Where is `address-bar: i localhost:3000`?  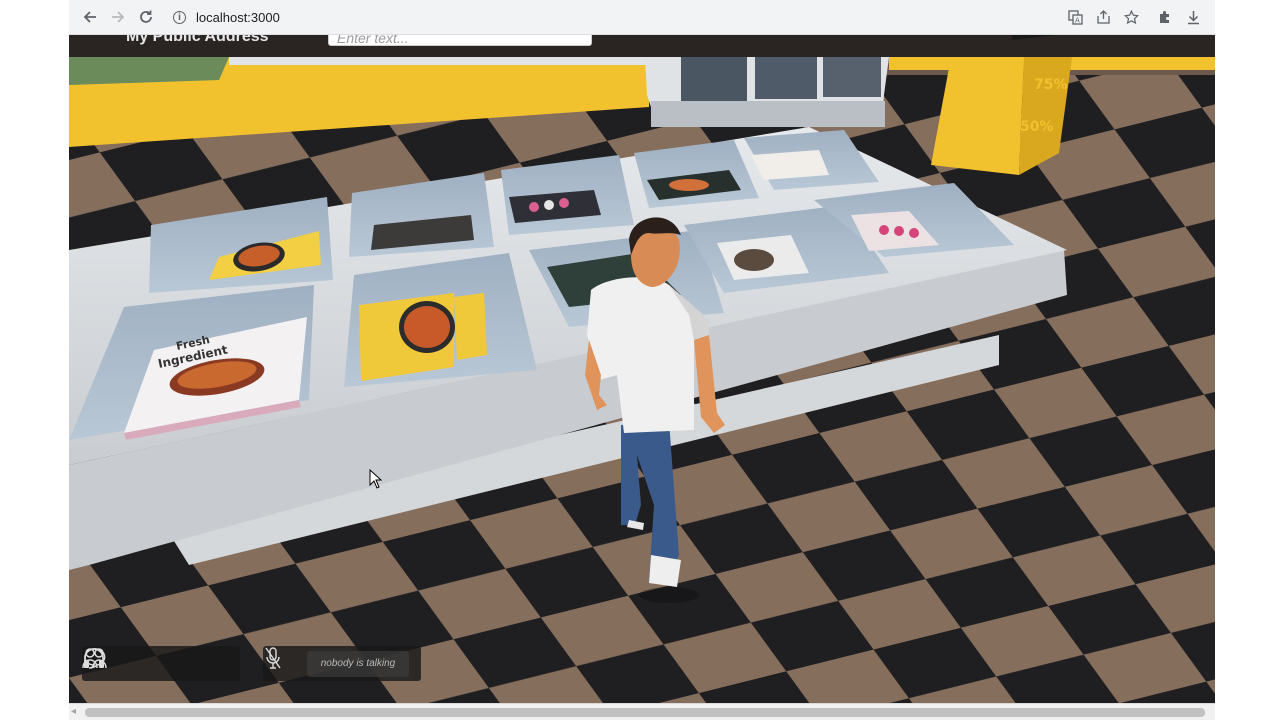 address-bar: i localhost:3000 is located at coordinates (605, 17).